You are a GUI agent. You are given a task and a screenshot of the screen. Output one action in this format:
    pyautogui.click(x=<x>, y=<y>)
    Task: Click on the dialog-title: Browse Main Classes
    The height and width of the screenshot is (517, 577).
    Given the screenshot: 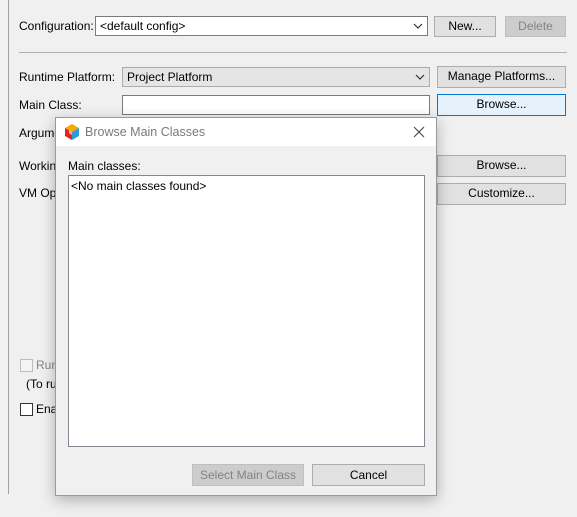 What is the action you would take?
    pyautogui.click(x=145, y=132)
    